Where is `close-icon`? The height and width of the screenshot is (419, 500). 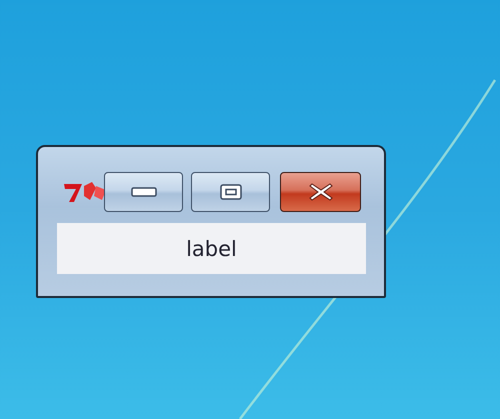
close-icon is located at coordinates (321, 192).